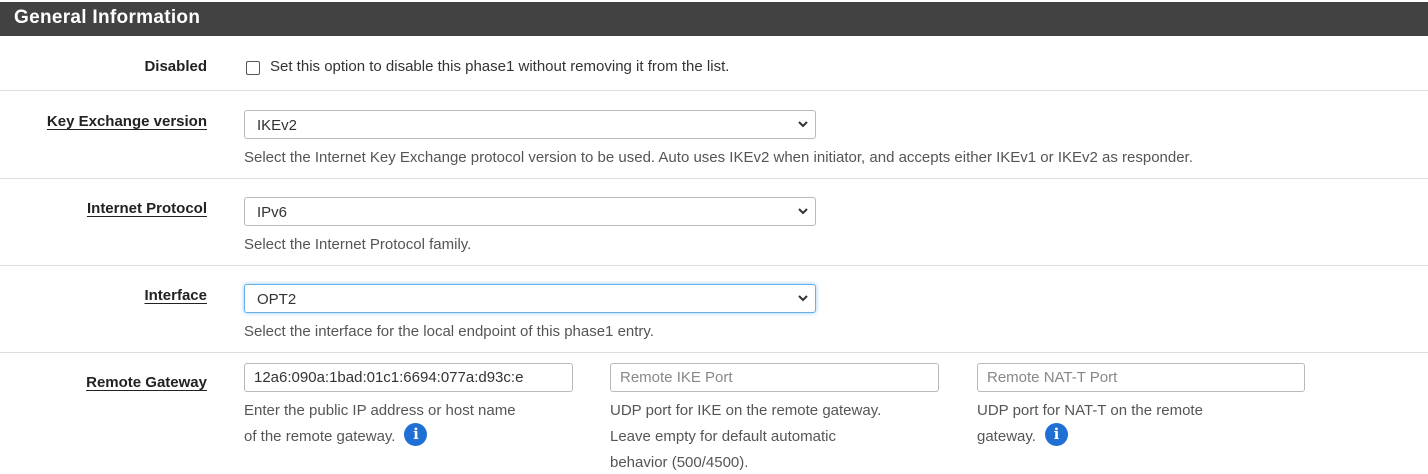  I want to click on remote-ike-port-help-line2: Leave empty for default automatic, so click(723, 436).